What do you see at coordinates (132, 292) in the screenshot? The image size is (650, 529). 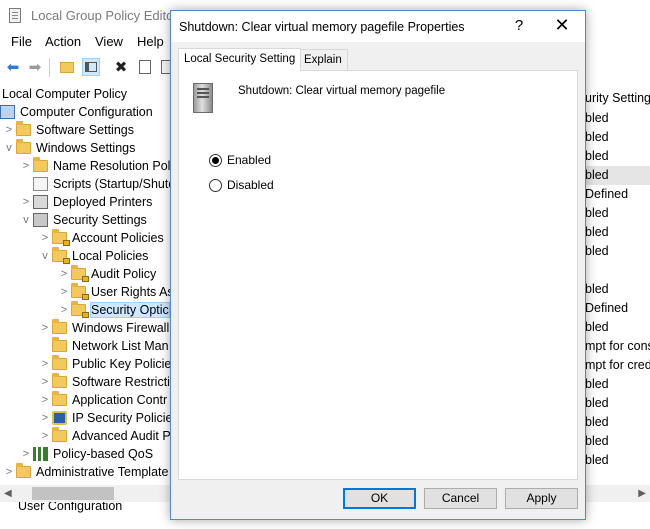 I see `tree-item-label: User Rights As` at bounding box center [132, 292].